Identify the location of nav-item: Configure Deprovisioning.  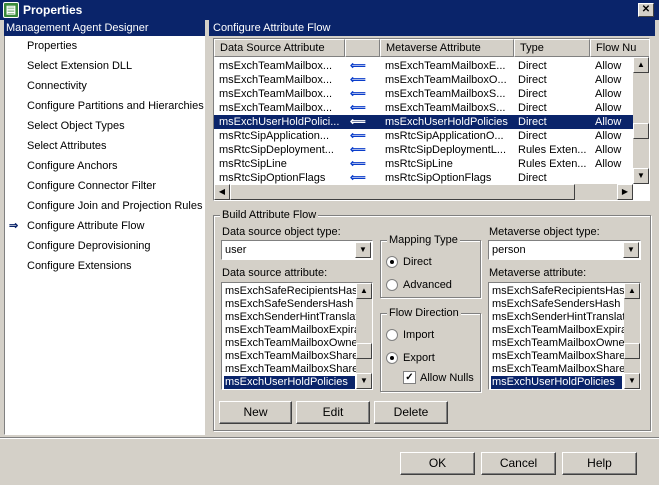
(89, 246).